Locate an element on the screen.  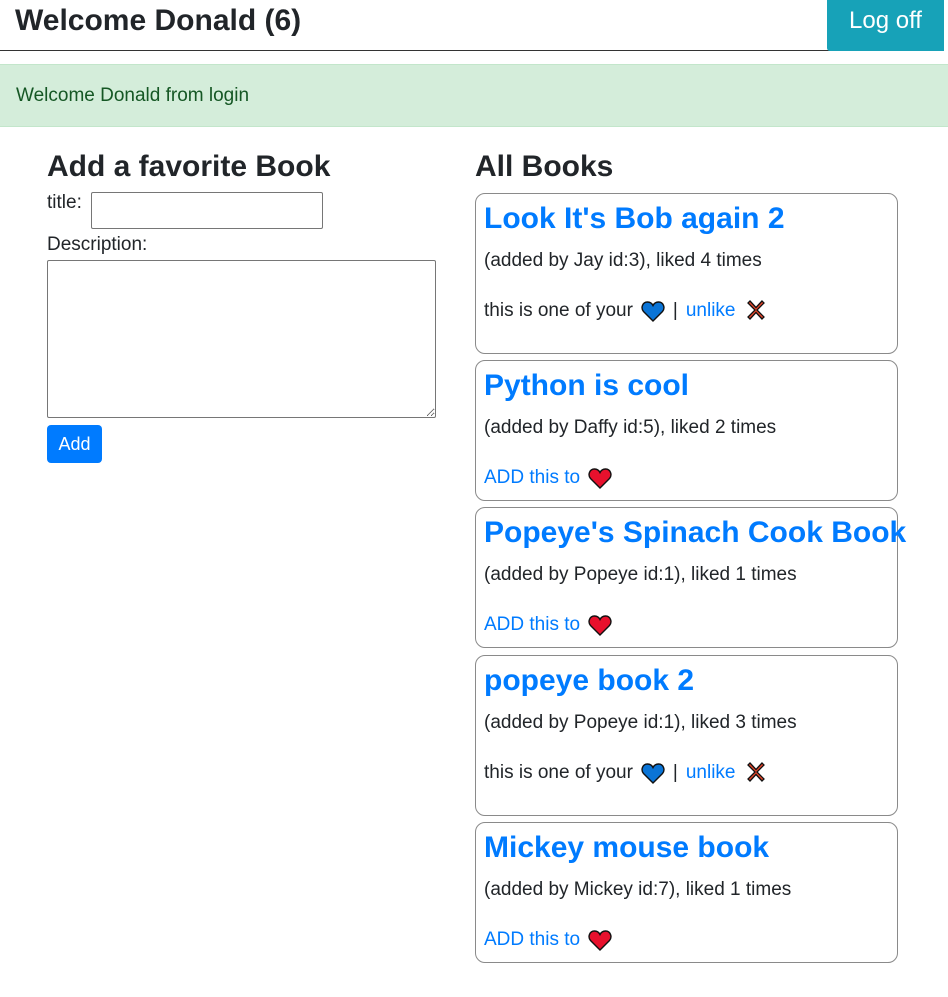
description-textarea is located at coordinates (241, 339).